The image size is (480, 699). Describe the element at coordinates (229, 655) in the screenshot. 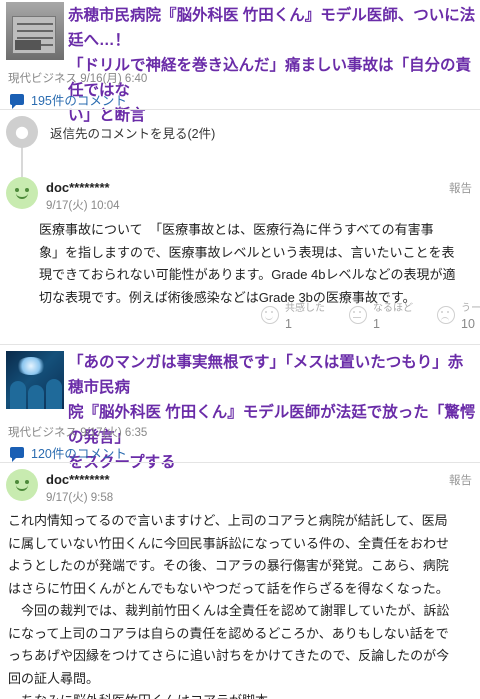

I see `comment-line: っちあげや因縁をつけてさらに追い討ちをかけてきたので、反論したのが今` at that location.